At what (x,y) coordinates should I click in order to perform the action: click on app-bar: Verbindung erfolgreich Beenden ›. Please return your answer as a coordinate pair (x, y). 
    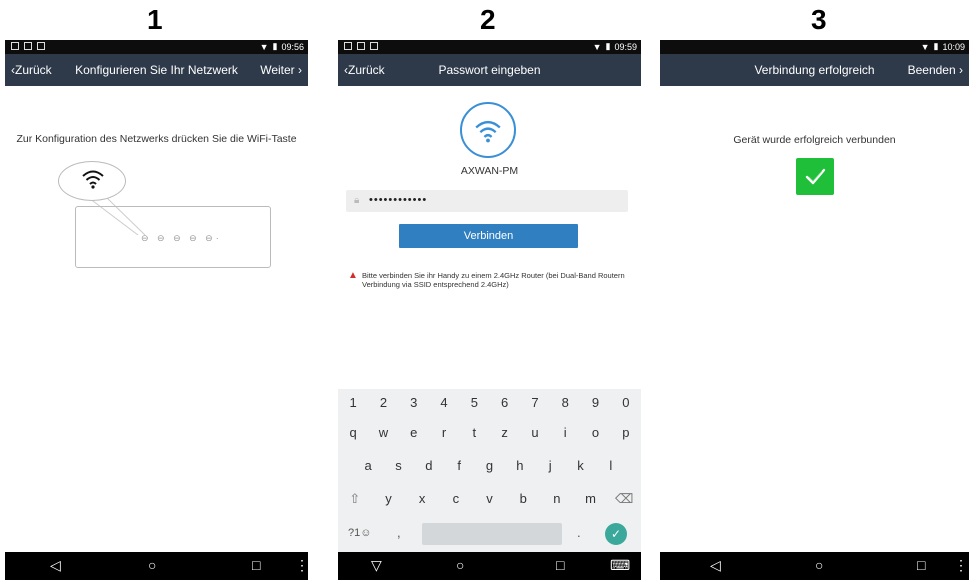
    Looking at the image, I should click on (814, 70).